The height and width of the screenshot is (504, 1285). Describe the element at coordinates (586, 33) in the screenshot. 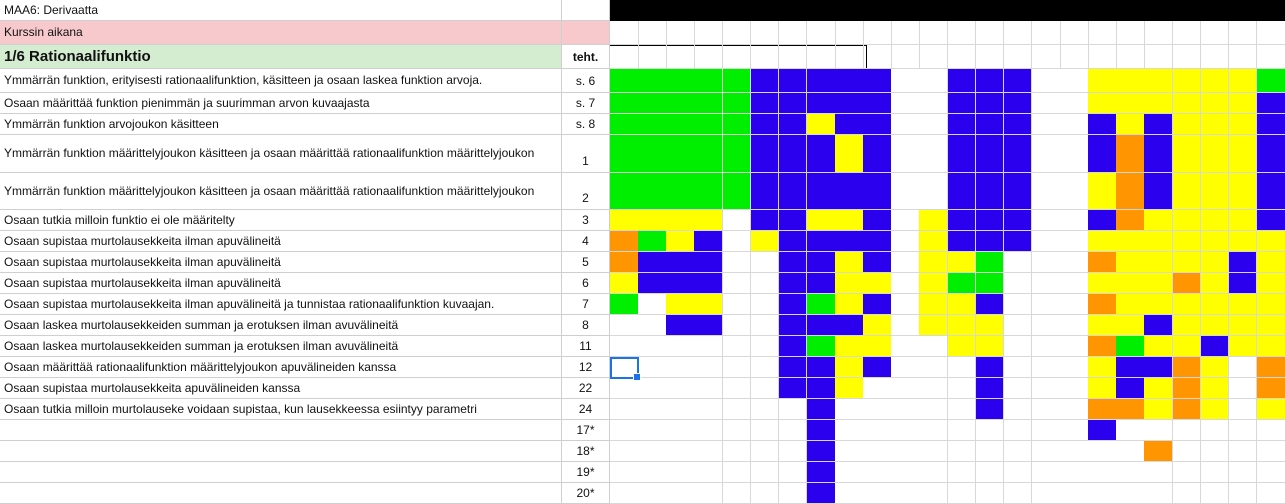

I see `section-row-cell-b` at that location.